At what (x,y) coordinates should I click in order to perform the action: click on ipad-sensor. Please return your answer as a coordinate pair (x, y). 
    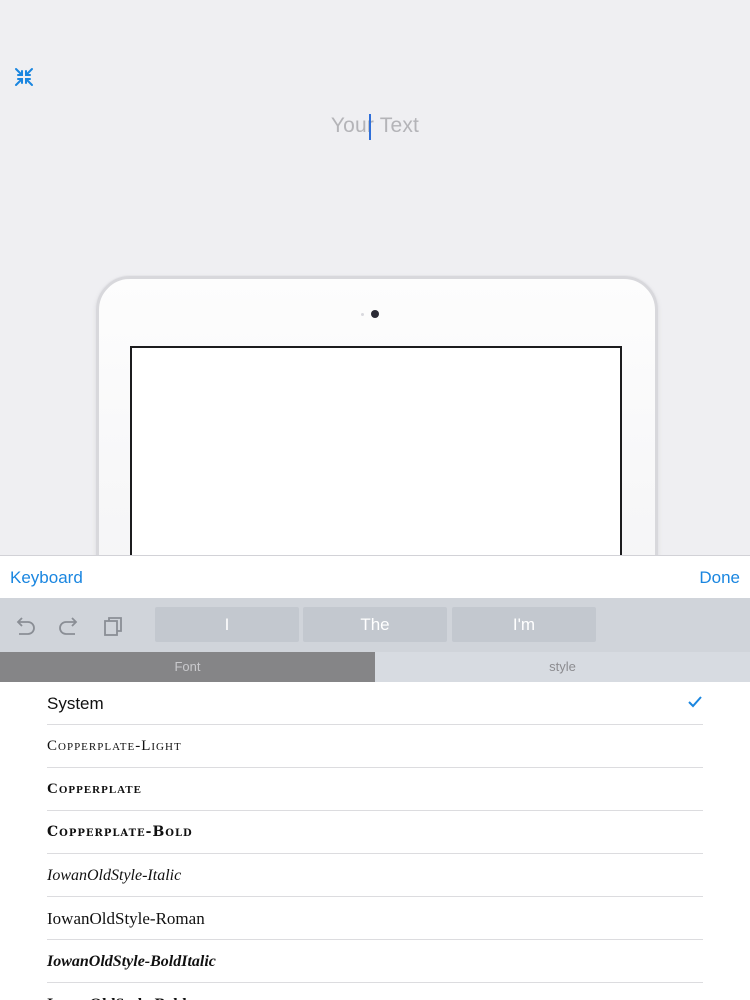
    Looking at the image, I should click on (362, 314).